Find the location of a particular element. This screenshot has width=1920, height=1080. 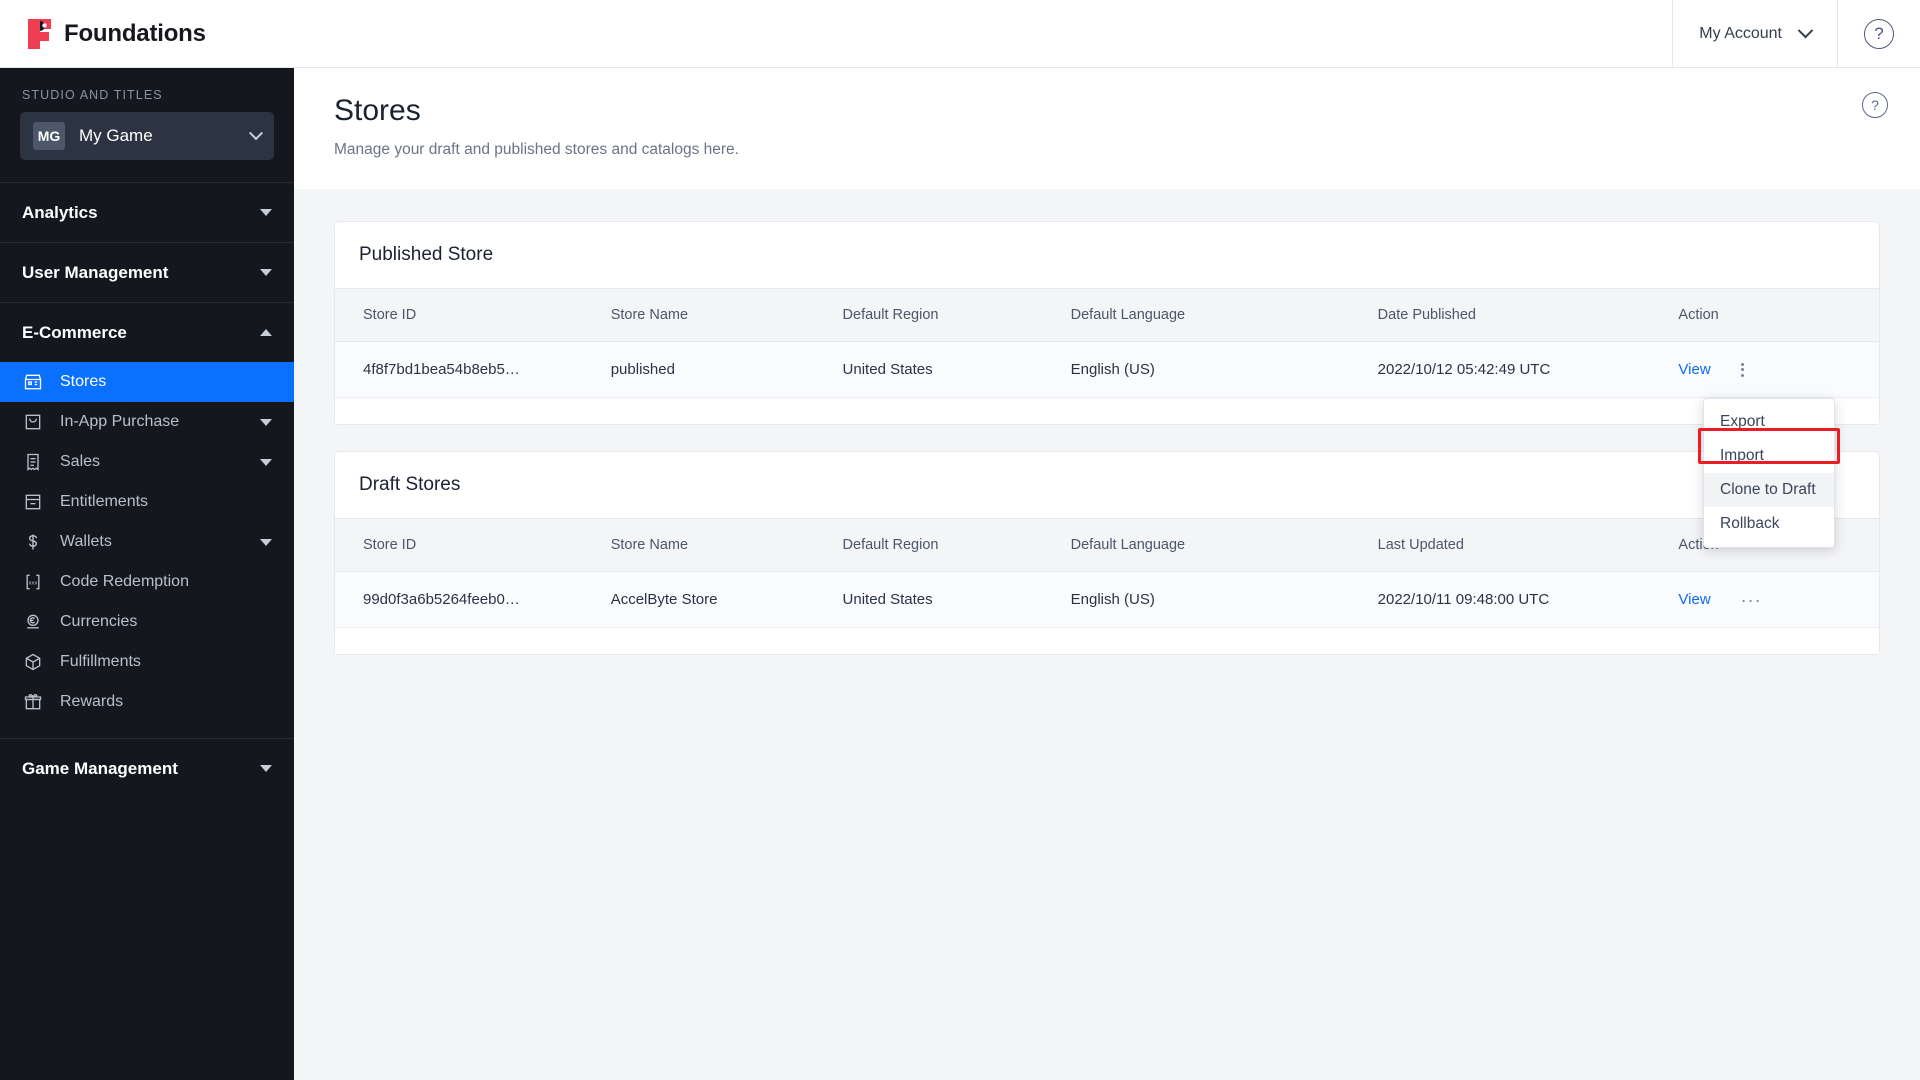

studio-title-selector: MG My Game is located at coordinates (147, 136).